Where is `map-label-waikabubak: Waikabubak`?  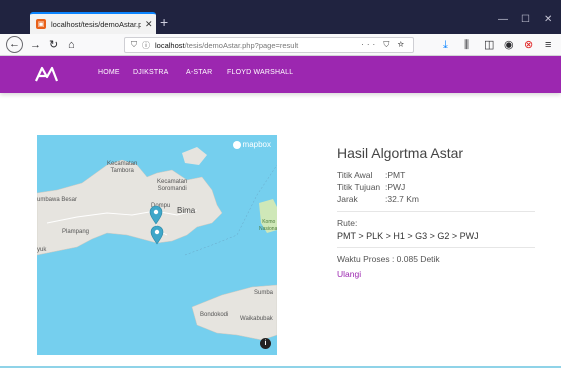 map-label-waikabubak: Waikabubak is located at coordinates (256, 319).